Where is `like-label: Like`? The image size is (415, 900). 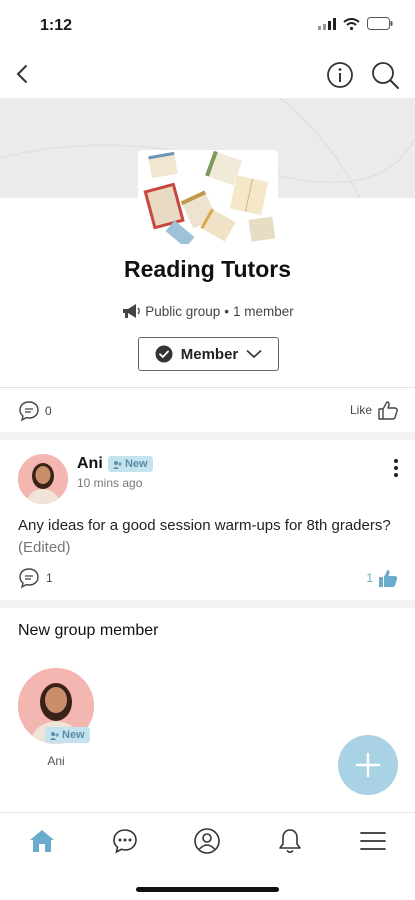 like-label: Like is located at coordinates (360, 410).